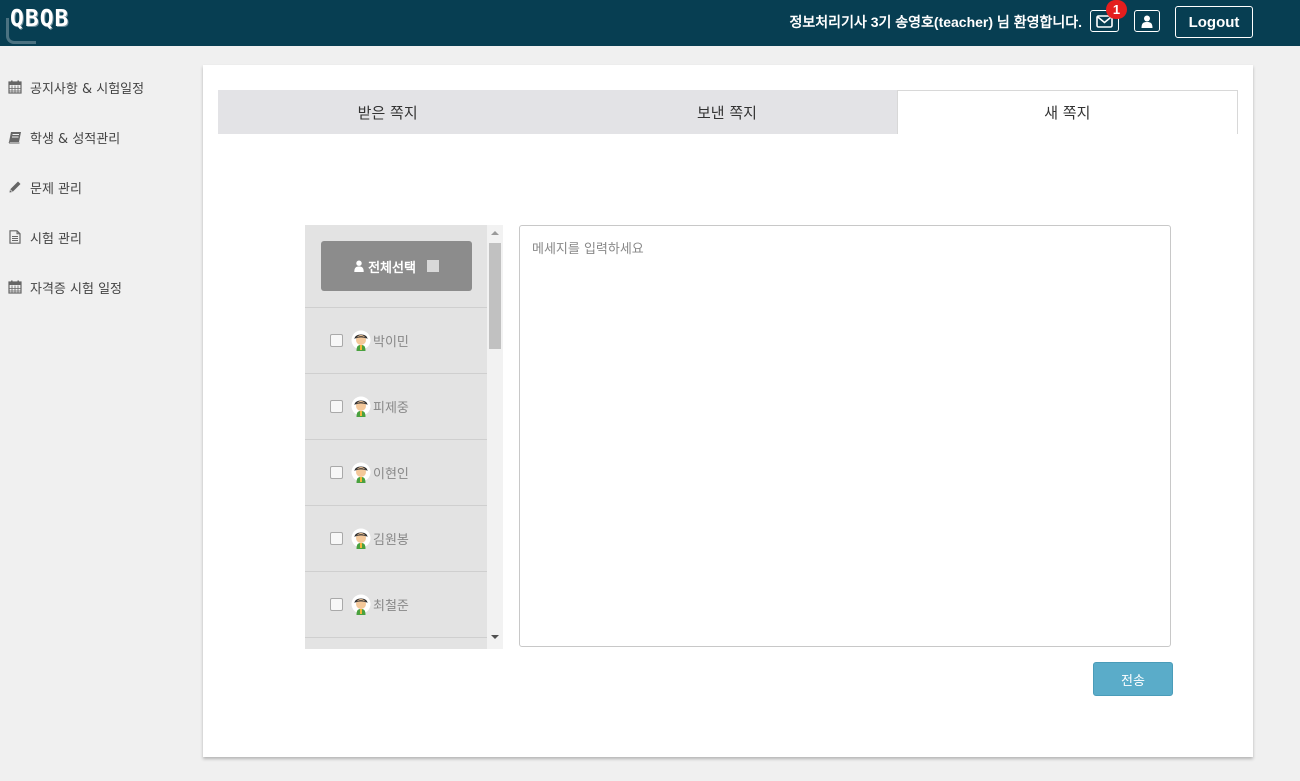  I want to click on book-icon, so click(15, 137).